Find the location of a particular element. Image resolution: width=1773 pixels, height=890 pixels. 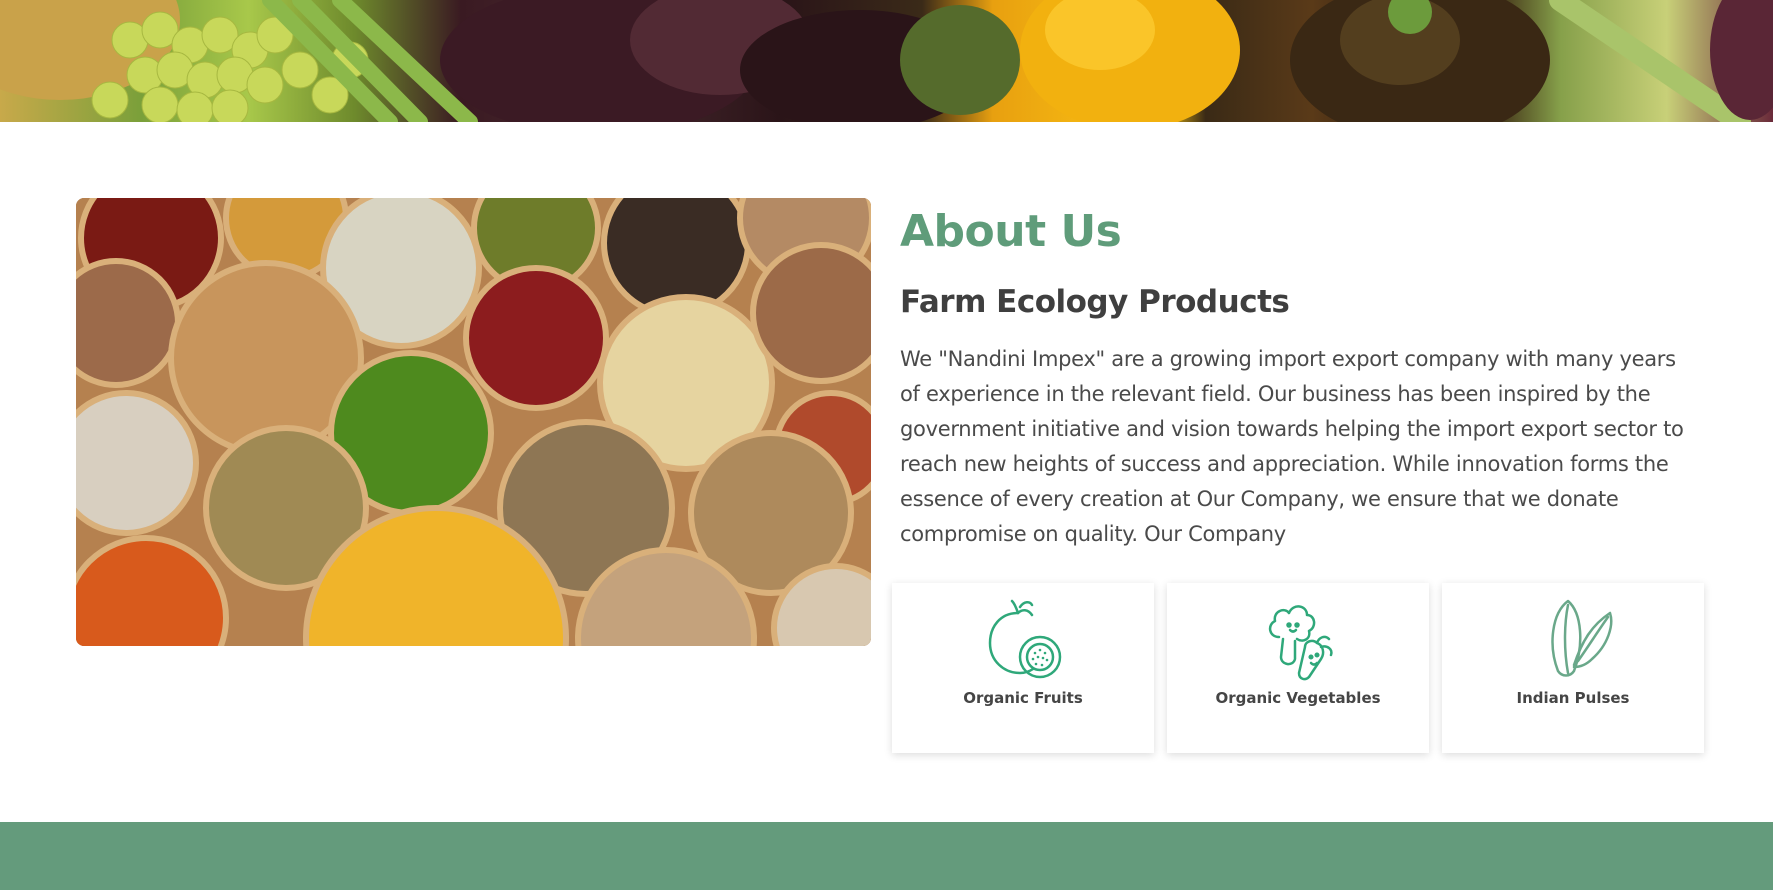

hero-vegetables-illustration is located at coordinates (886, 61).